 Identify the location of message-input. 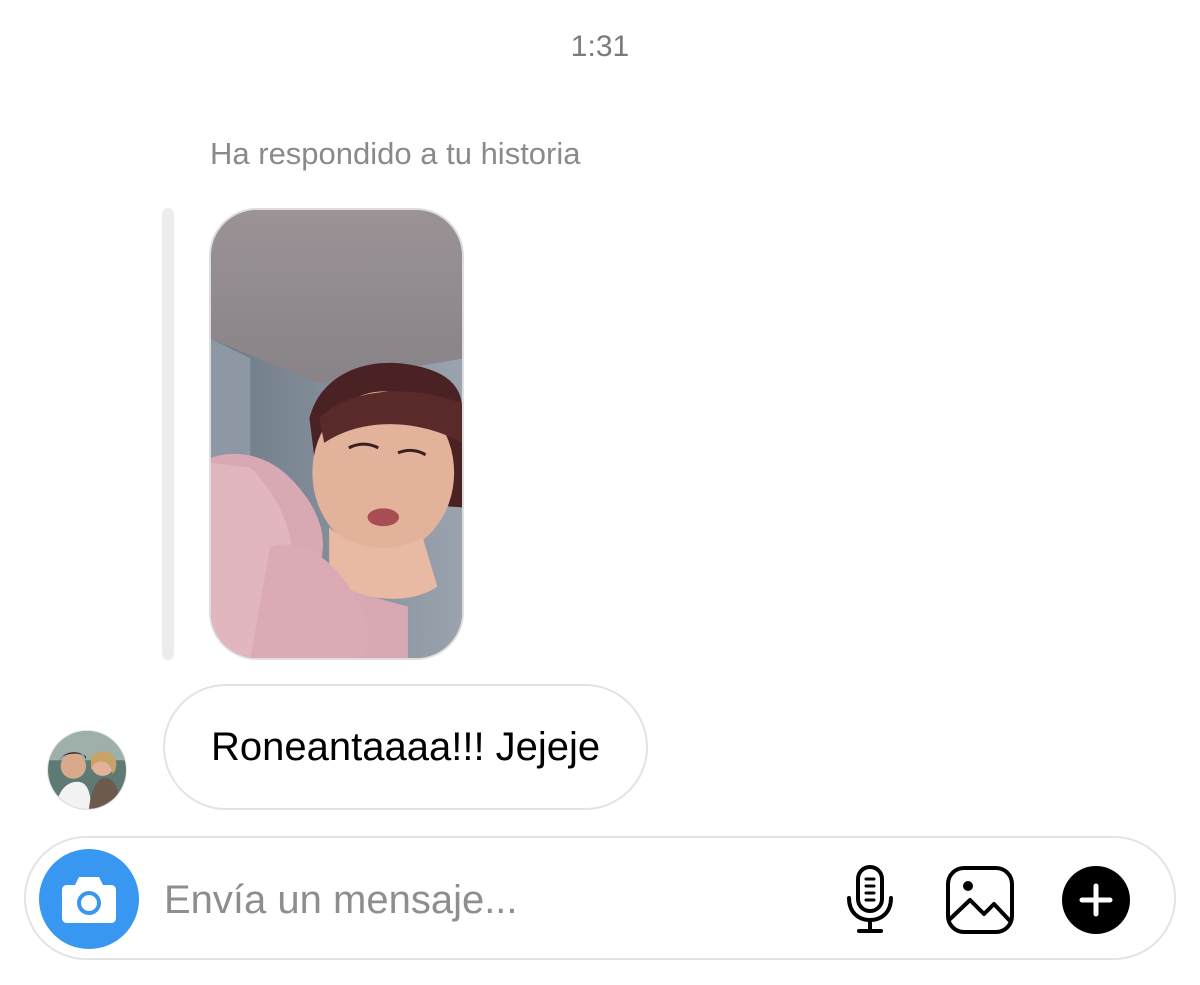
(484, 900).